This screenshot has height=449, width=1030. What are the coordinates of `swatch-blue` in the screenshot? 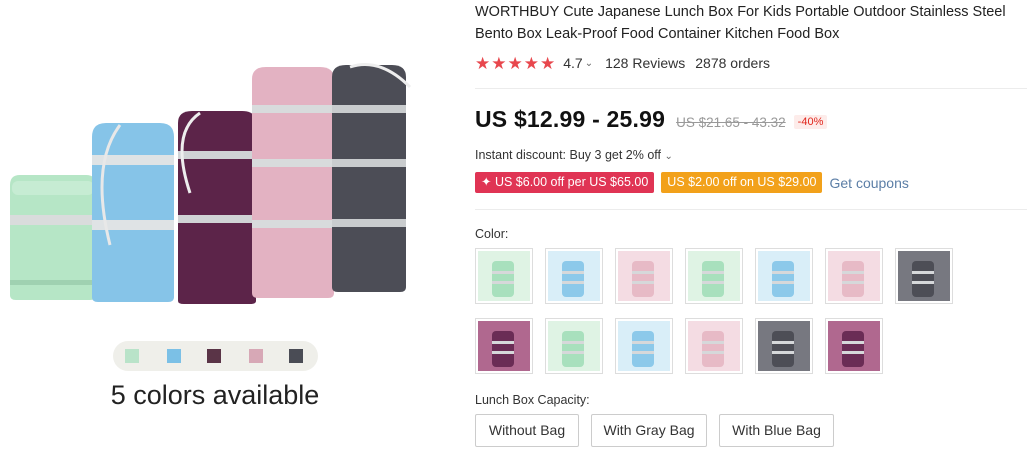 It's located at (174, 356).